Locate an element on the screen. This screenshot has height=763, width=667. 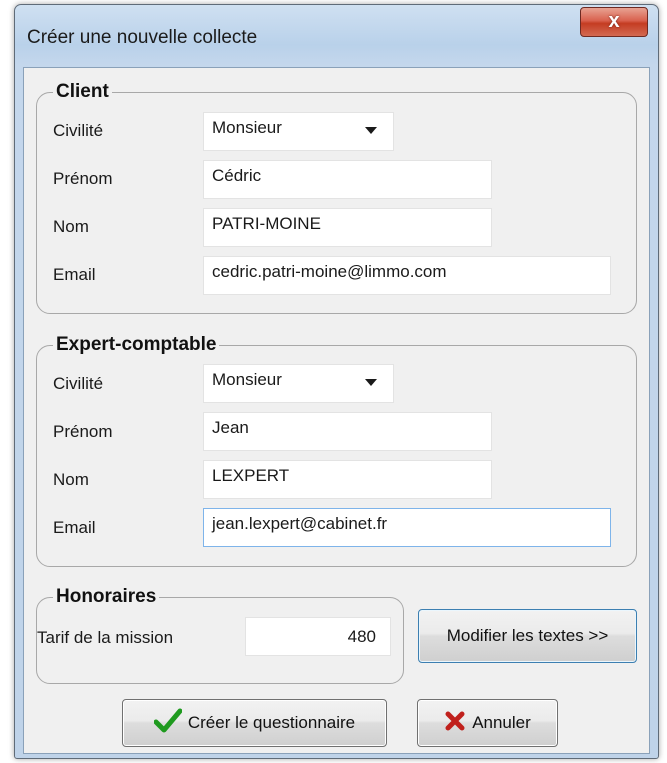
client-nom-field: PATRI-MOINE is located at coordinates (347, 227).